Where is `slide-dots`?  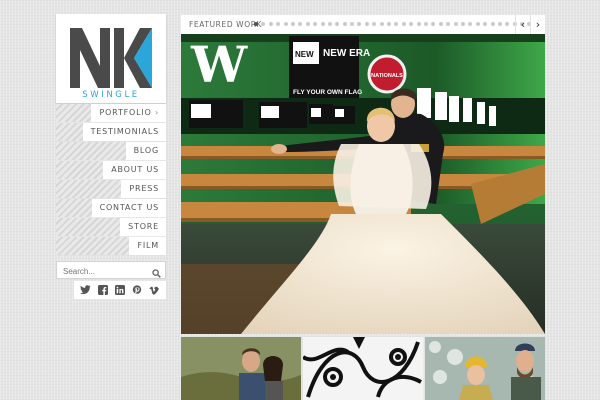
slide-dots is located at coordinates (393, 24).